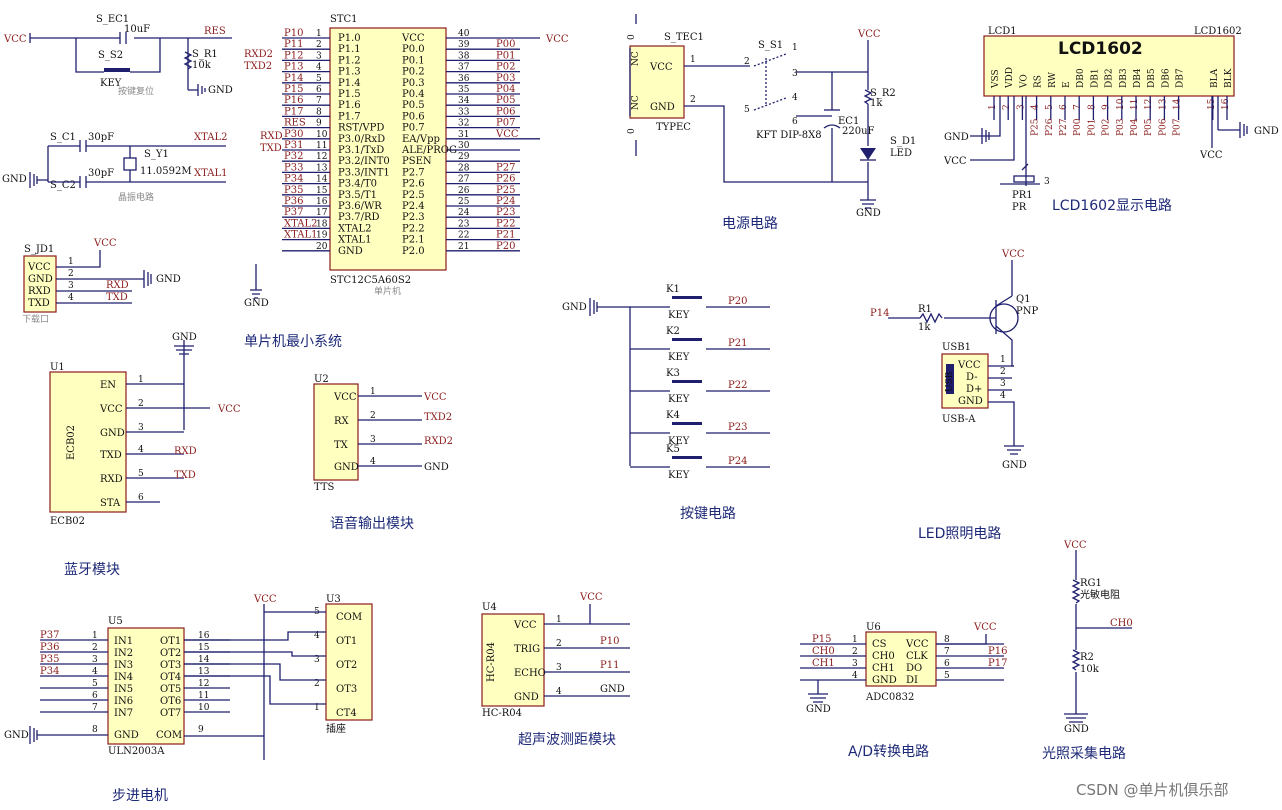 The height and width of the screenshot is (810, 1282). I want to click on lcd-pin-num: 4, so click(1036, 107).